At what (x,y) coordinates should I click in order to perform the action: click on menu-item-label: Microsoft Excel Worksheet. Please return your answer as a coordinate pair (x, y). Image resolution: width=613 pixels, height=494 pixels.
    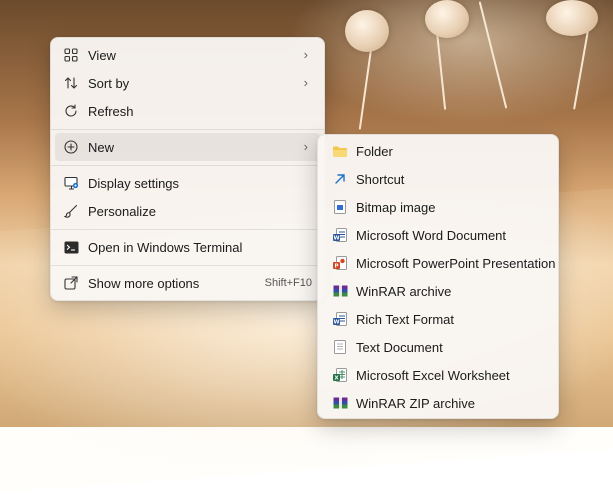
    Looking at the image, I should click on (433, 375).